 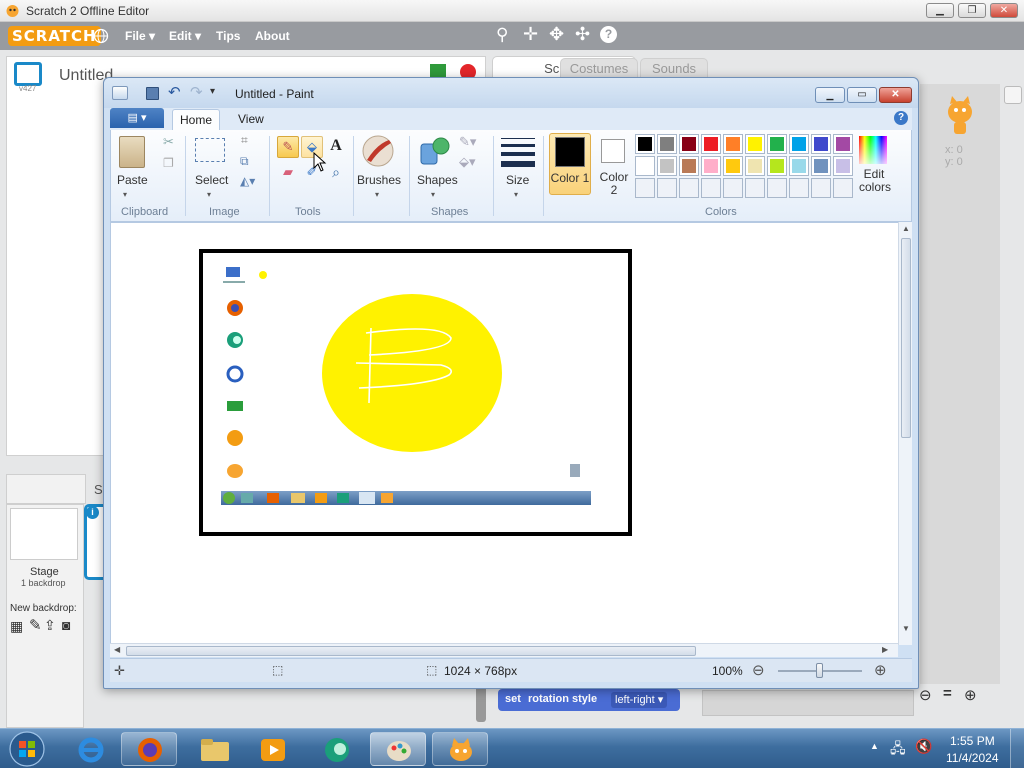 I want to click on paintbrush-icon: ✎, so click(x=35, y=625).